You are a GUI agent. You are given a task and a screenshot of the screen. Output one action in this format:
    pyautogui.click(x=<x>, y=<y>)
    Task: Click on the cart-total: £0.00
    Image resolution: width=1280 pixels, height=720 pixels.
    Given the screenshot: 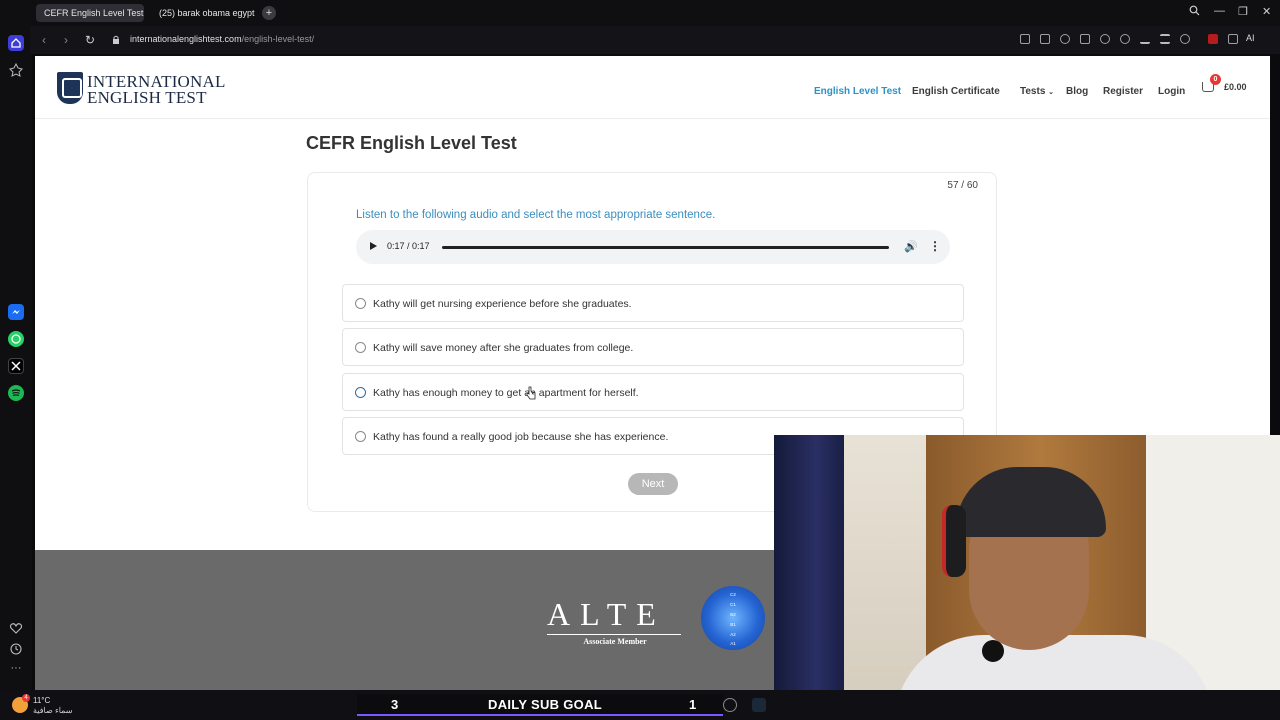 What is the action you would take?
    pyautogui.click(x=1235, y=87)
    